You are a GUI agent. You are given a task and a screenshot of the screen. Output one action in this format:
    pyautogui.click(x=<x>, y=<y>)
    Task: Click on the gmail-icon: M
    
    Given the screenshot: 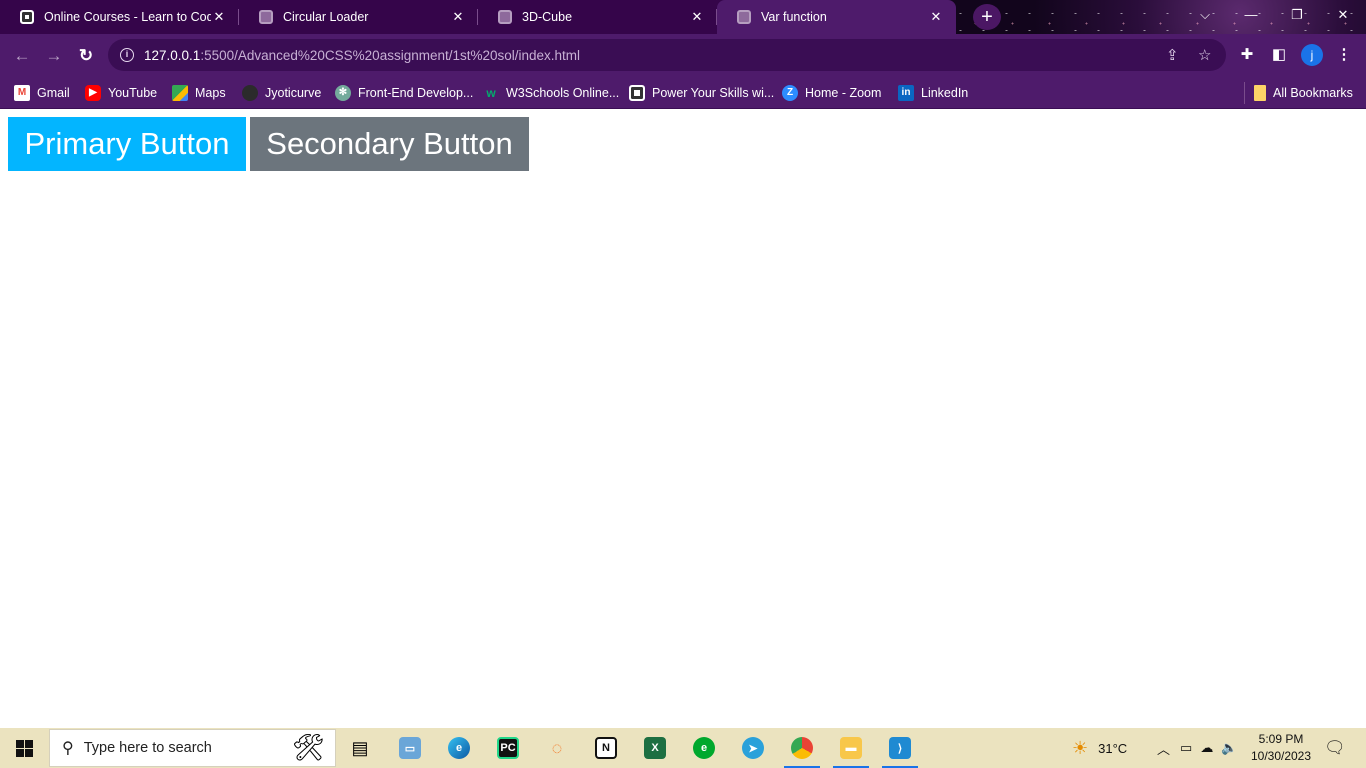 What is the action you would take?
    pyautogui.click(x=22, y=93)
    